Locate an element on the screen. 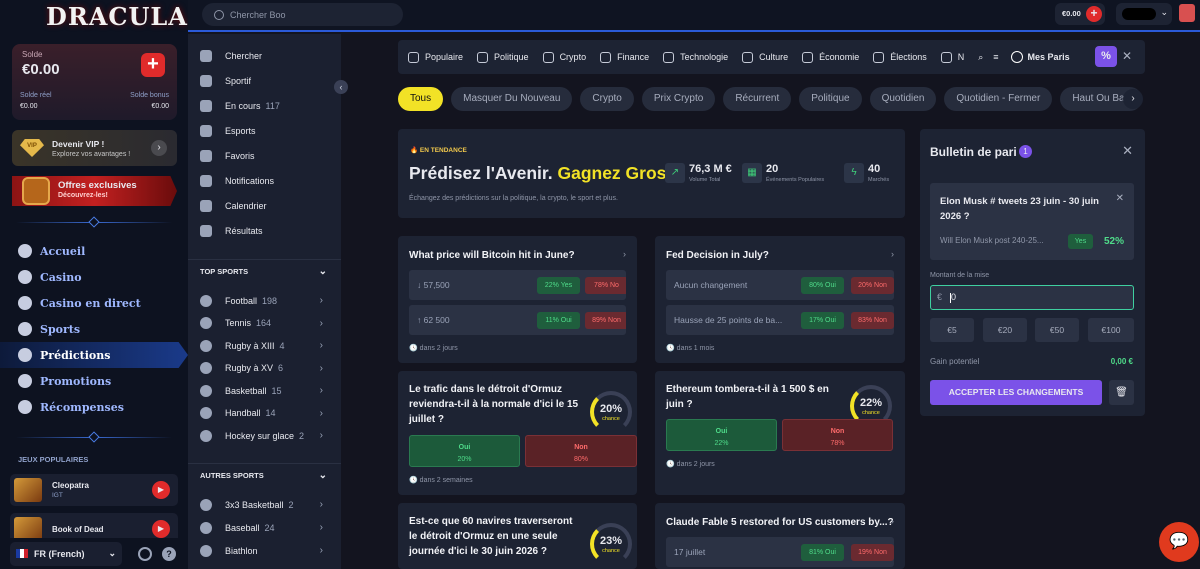 Image resolution: width=1200 pixels, height=569 pixels. yes-button: Oui 20% is located at coordinates (464, 451).